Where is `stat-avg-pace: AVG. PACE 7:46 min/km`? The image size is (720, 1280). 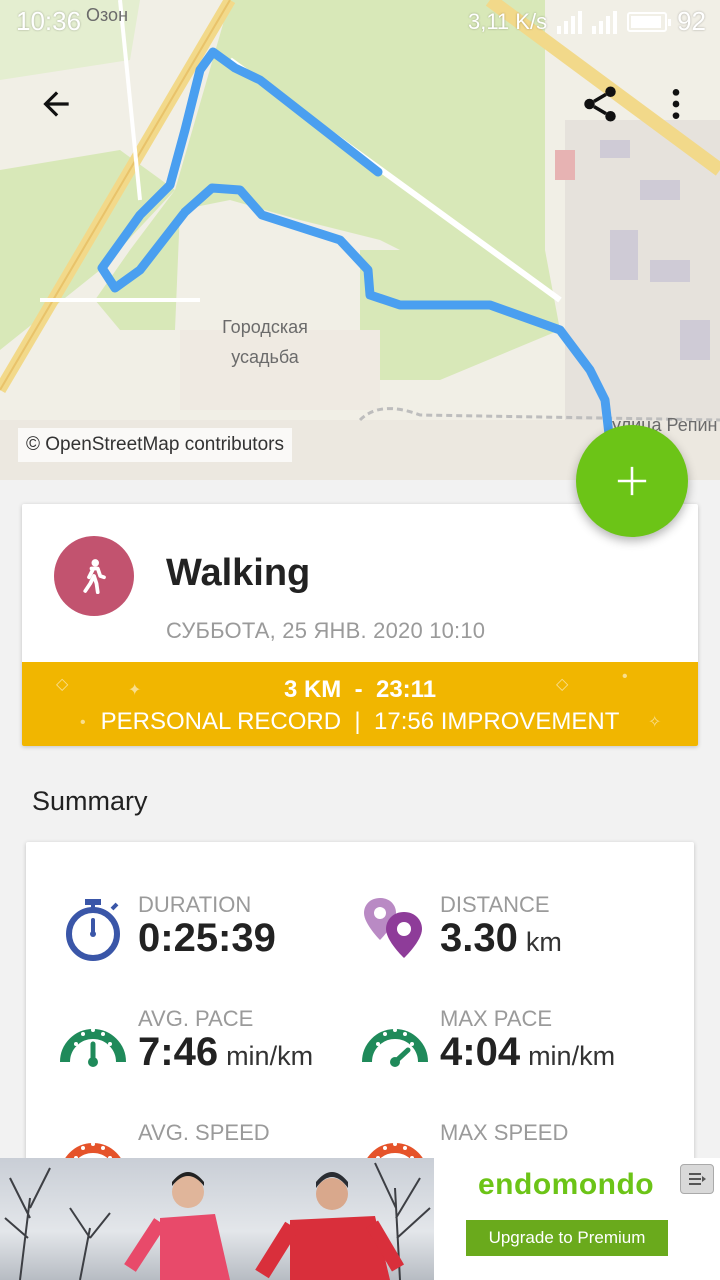 stat-avg-pace: AVG. PACE 7:46 min/km is located at coordinates (210, 1056).